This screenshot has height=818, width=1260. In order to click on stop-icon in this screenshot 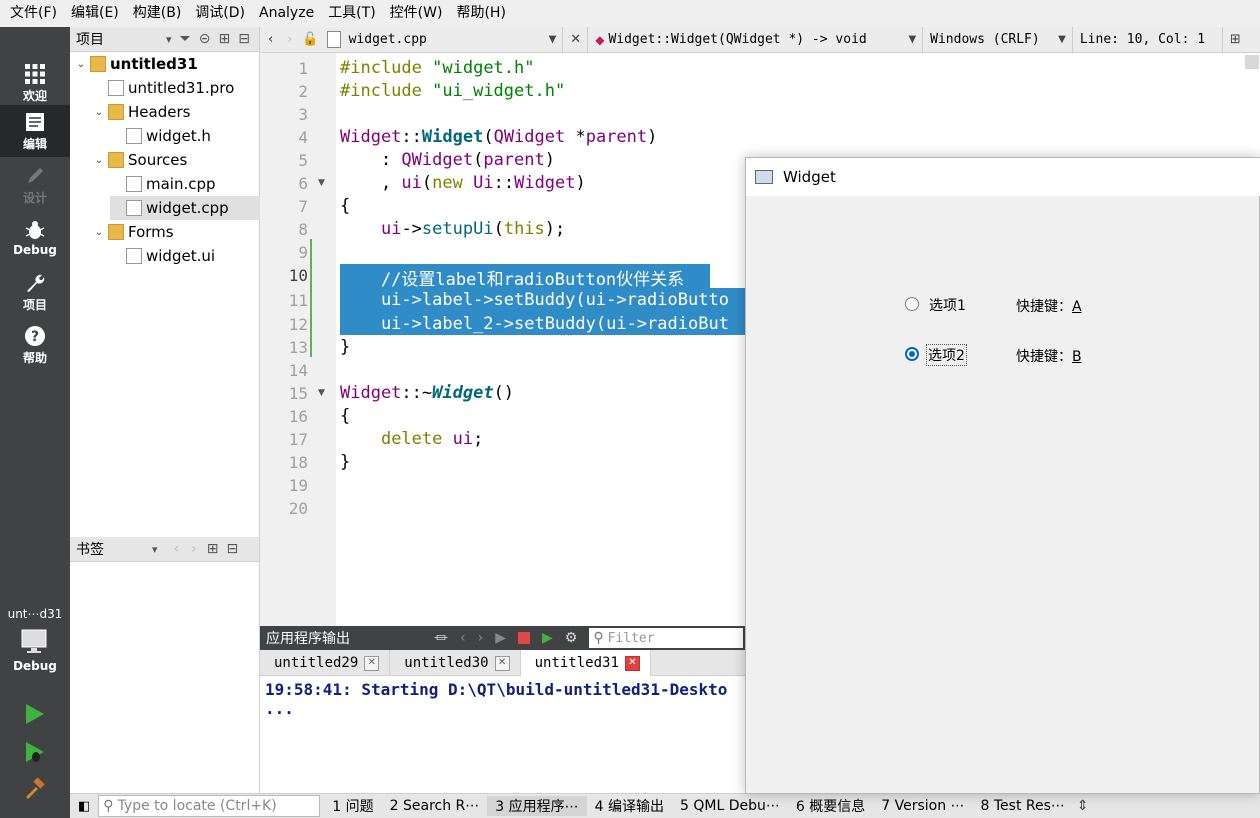, I will do `click(524, 638)`.